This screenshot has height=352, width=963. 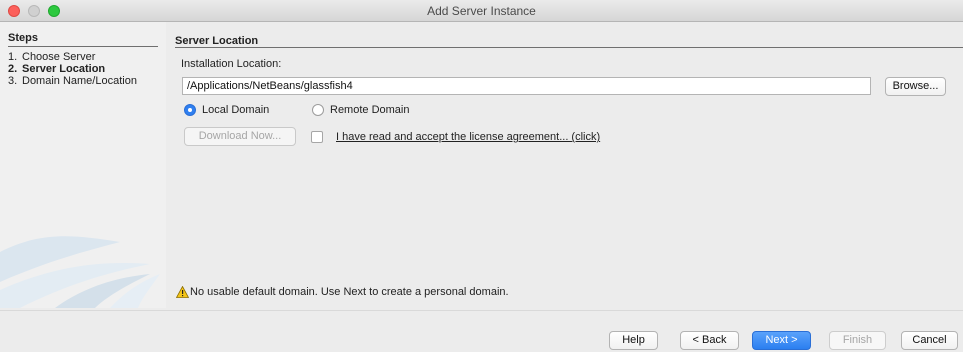 What do you see at coordinates (569, 47) in the screenshot?
I see `panel-title-divider` at bounding box center [569, 47].